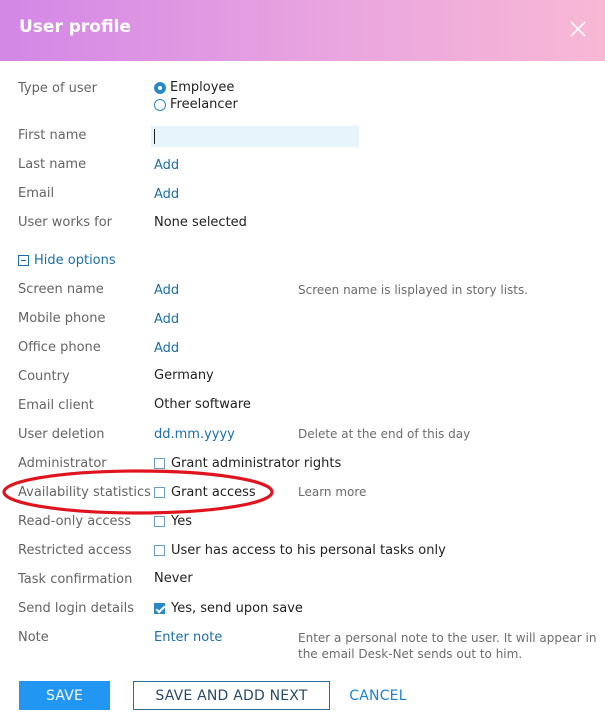 The width and height of the screenshot is (605, 728). I want to click on send-login-checkbox-label: Yes, send upon save, so click(237, 608).